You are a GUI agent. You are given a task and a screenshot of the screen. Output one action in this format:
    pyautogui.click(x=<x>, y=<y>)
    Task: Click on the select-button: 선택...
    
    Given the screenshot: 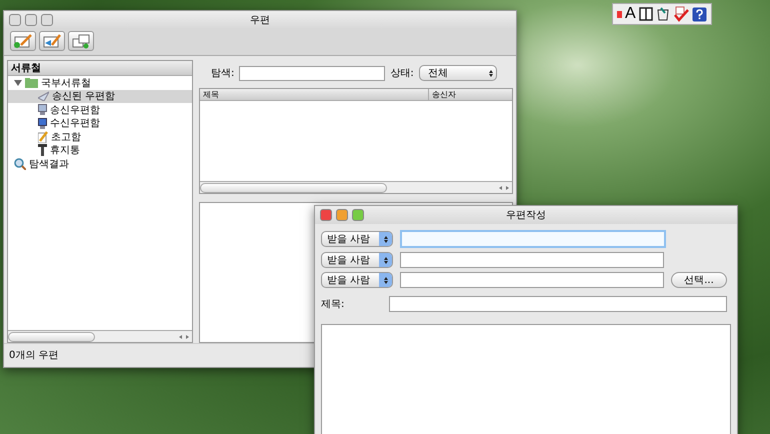 What is the action you would take?
    pyautogui.click(x=699, y=280)
    